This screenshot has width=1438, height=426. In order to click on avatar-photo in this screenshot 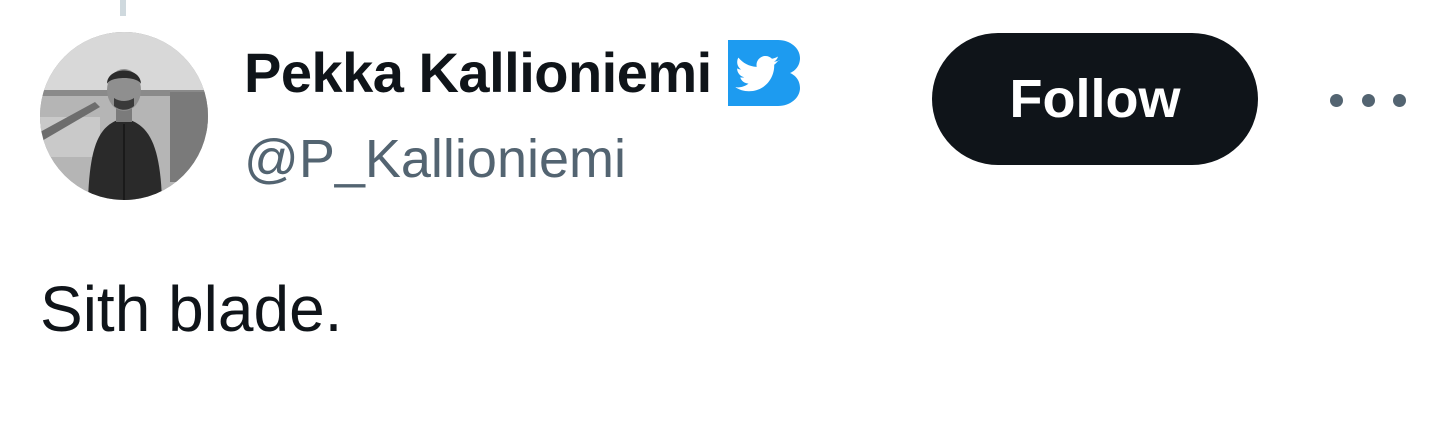, I will do `click(124, 116)`.